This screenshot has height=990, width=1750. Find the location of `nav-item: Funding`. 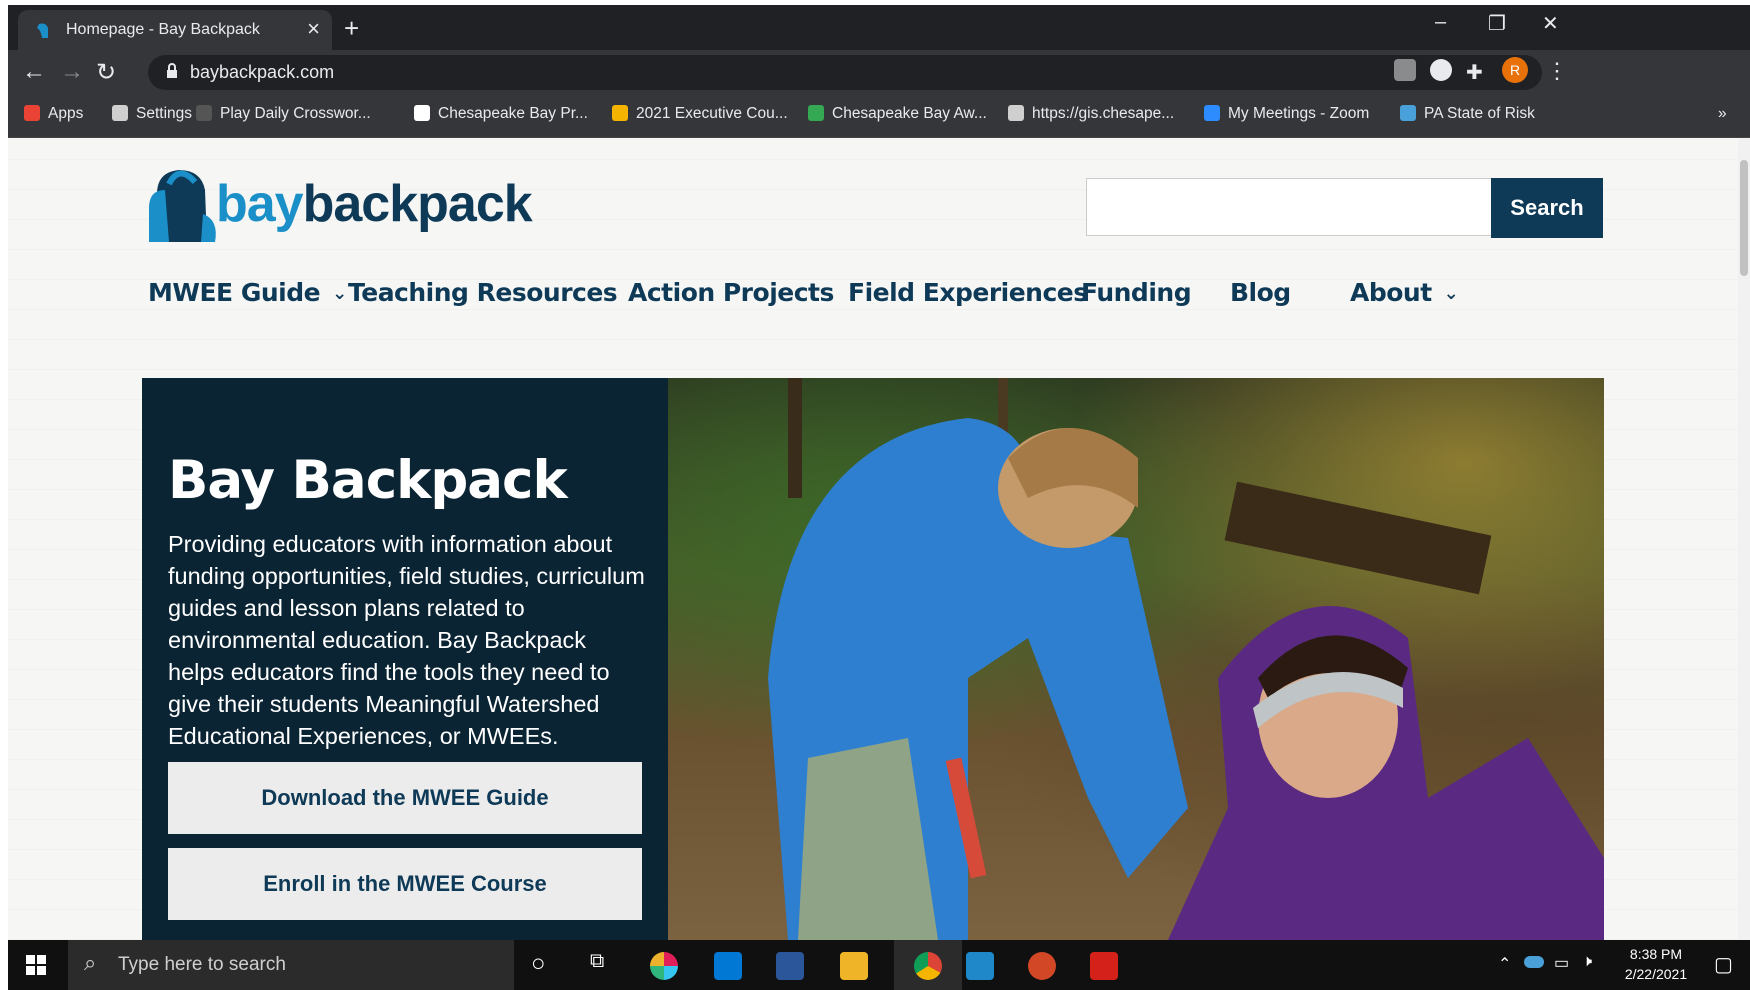

nav-item: Funding is located at coordinates (1136, 292).